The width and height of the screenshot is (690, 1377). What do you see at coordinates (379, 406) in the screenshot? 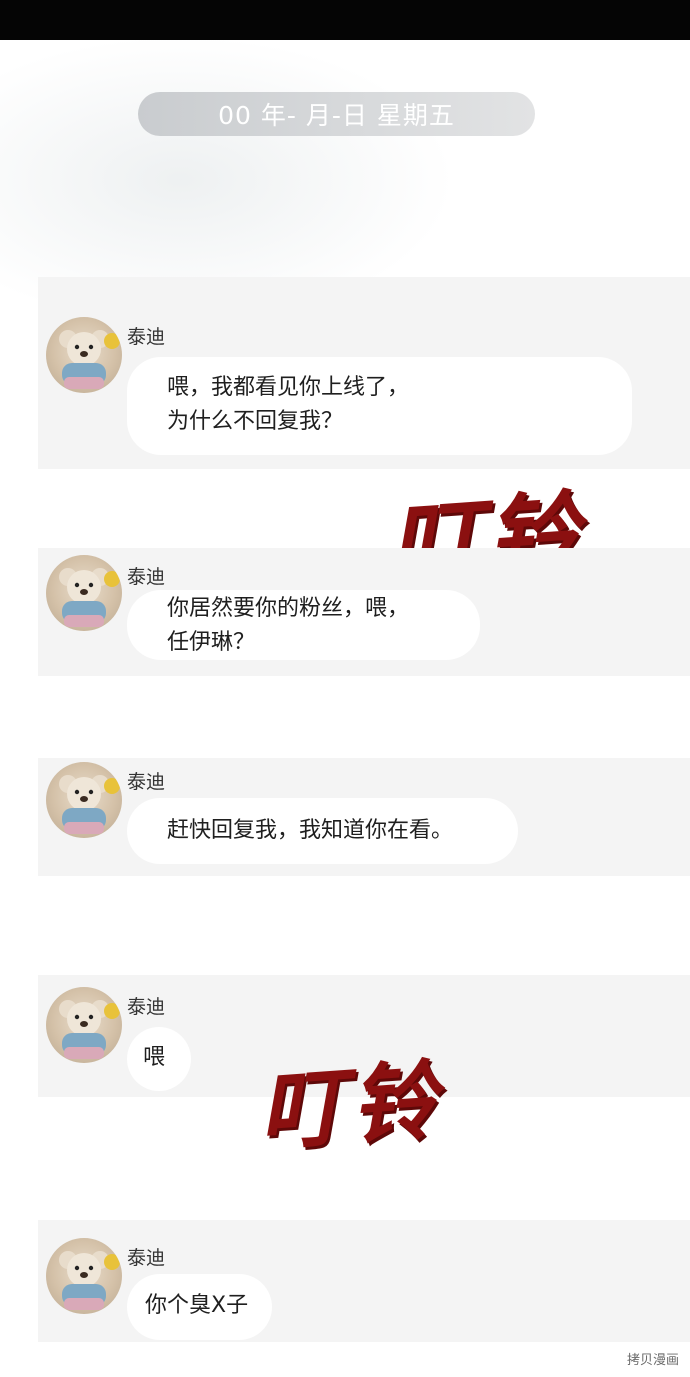
I see `message-bubble: 喂，我都看见你上线了， 为什么不回复我？` at bounding box center [379, 406].